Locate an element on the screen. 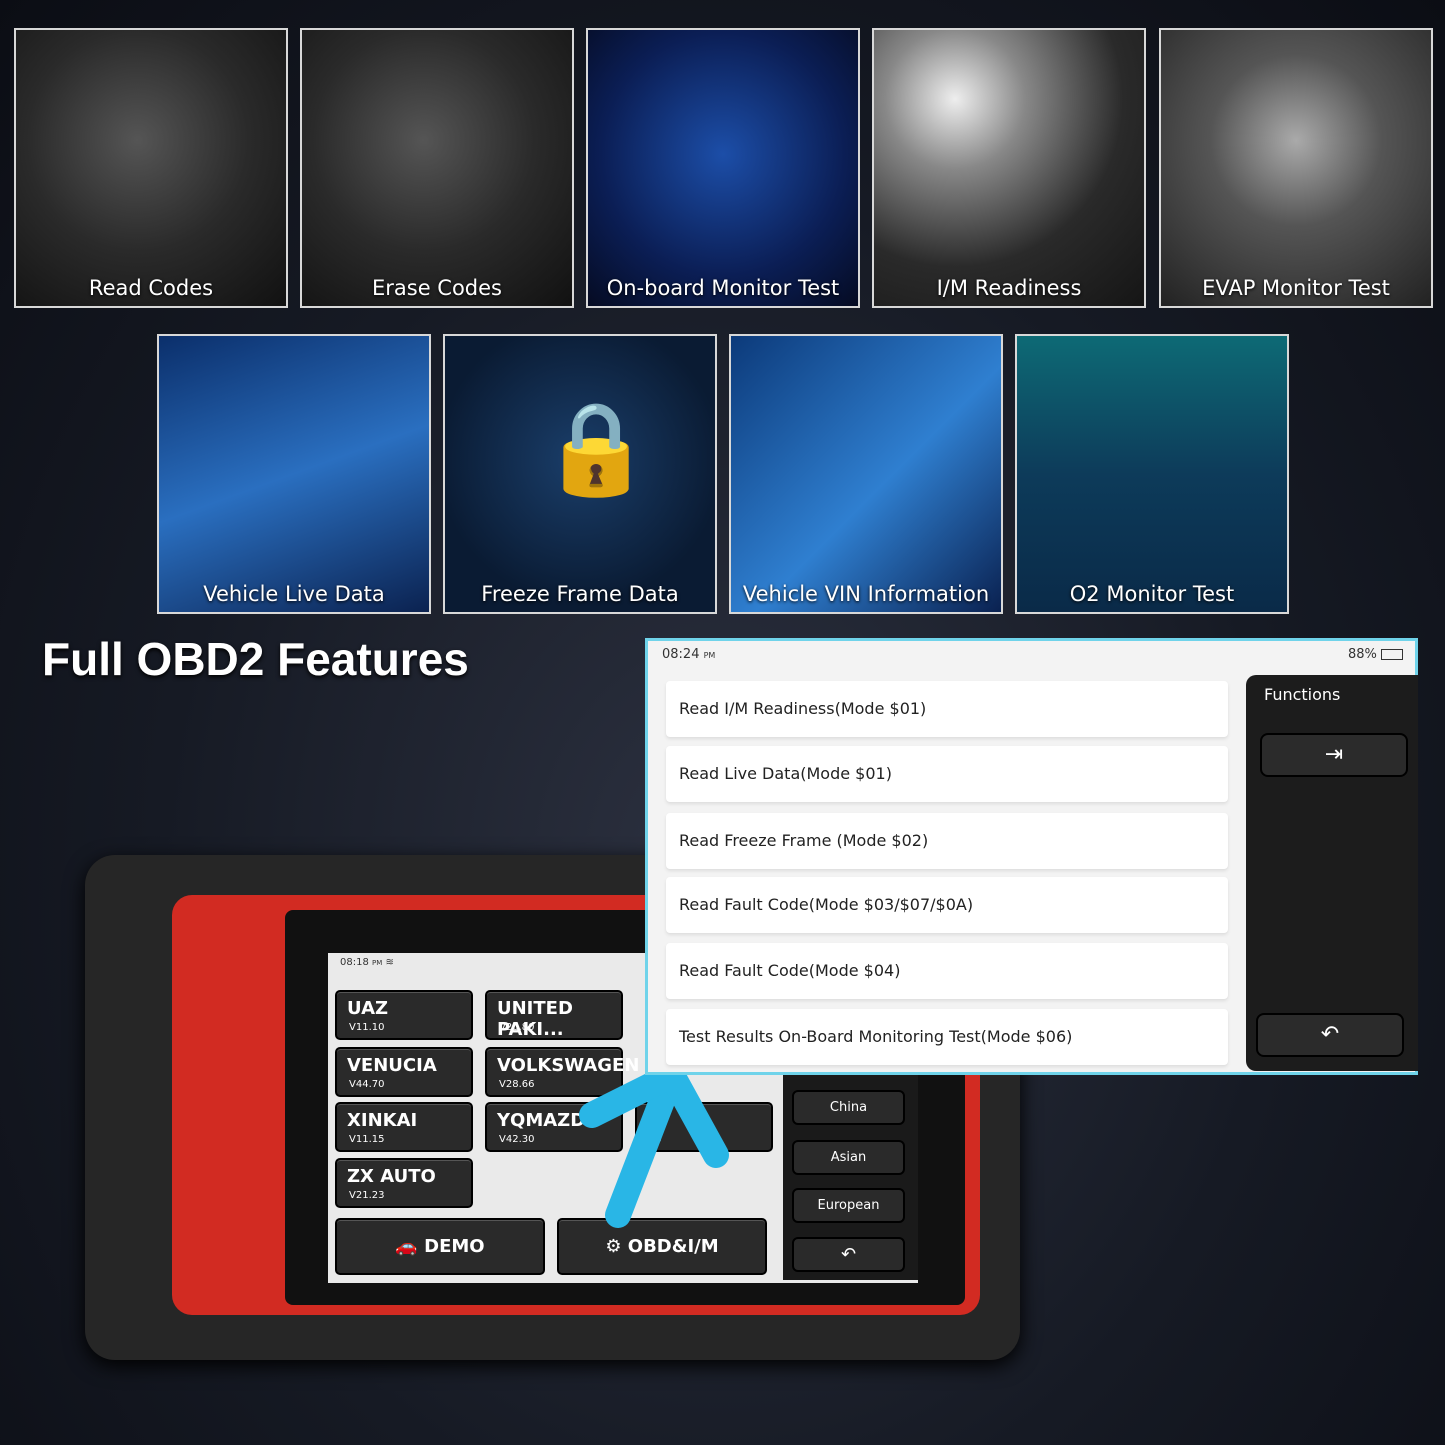 The height and width of the screenshot is (1445, 1445). exit-icon: ⇥ is located at coordinates (1334, 754).